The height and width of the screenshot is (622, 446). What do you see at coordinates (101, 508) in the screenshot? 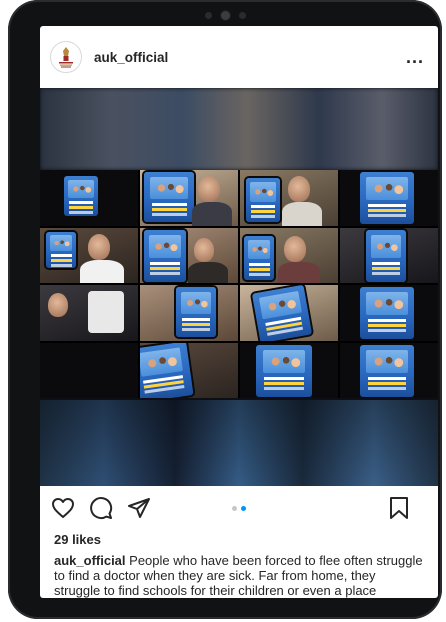
I see `comment-bubble-icon` at bounding box center [101, 508].